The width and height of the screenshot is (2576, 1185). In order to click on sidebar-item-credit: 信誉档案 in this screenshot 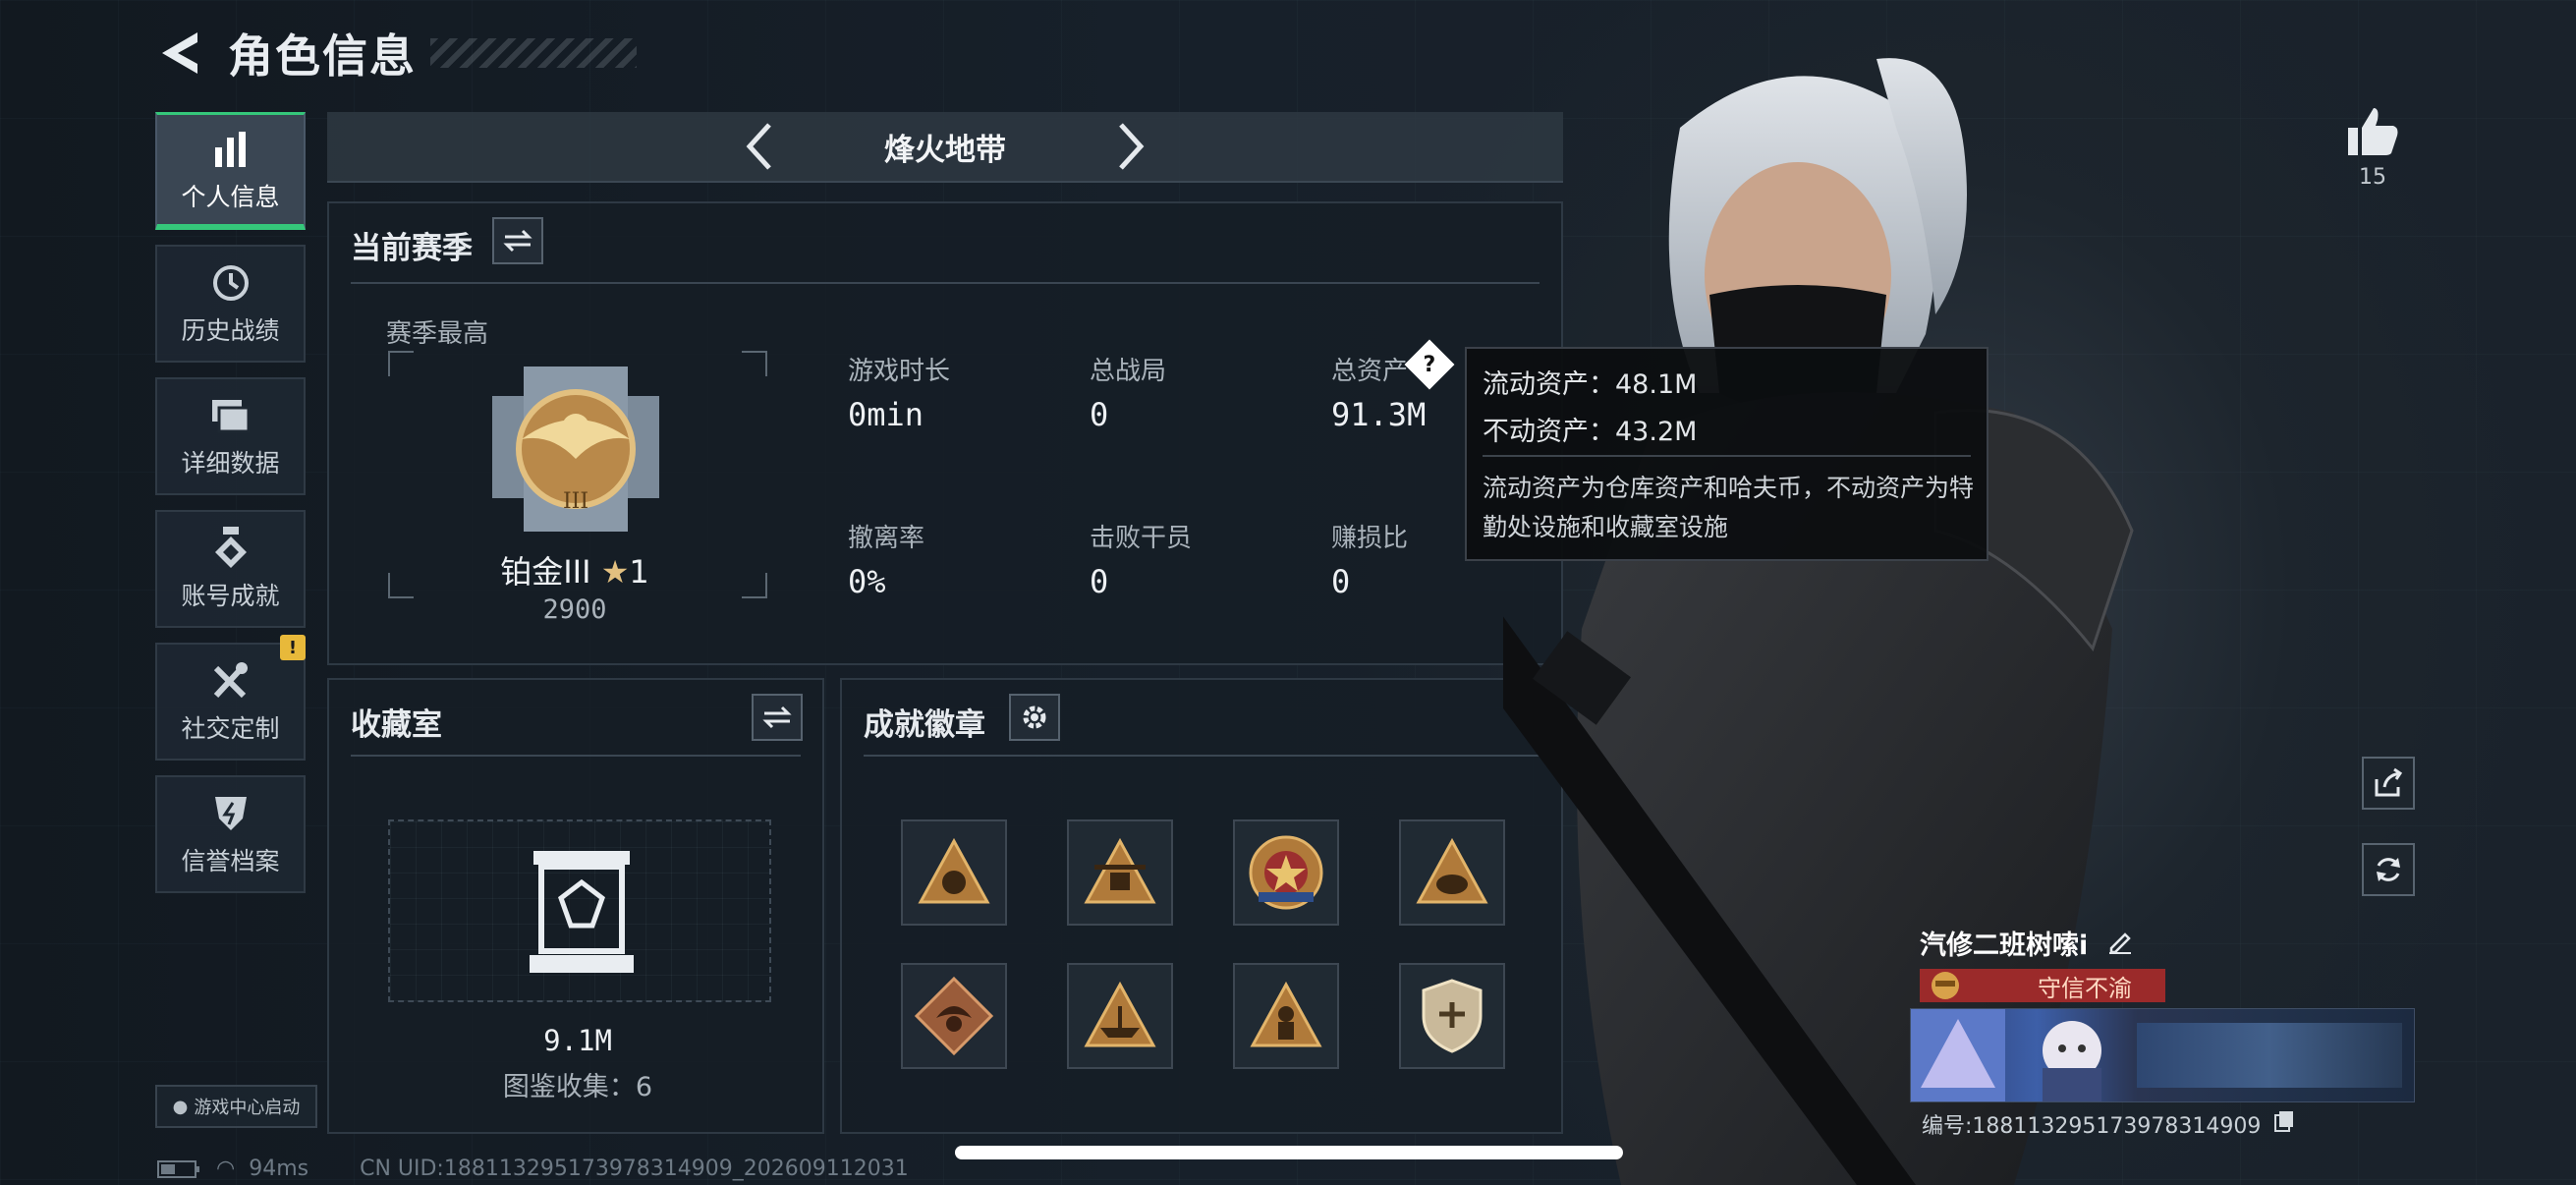, I will do `click(230, 834)`.